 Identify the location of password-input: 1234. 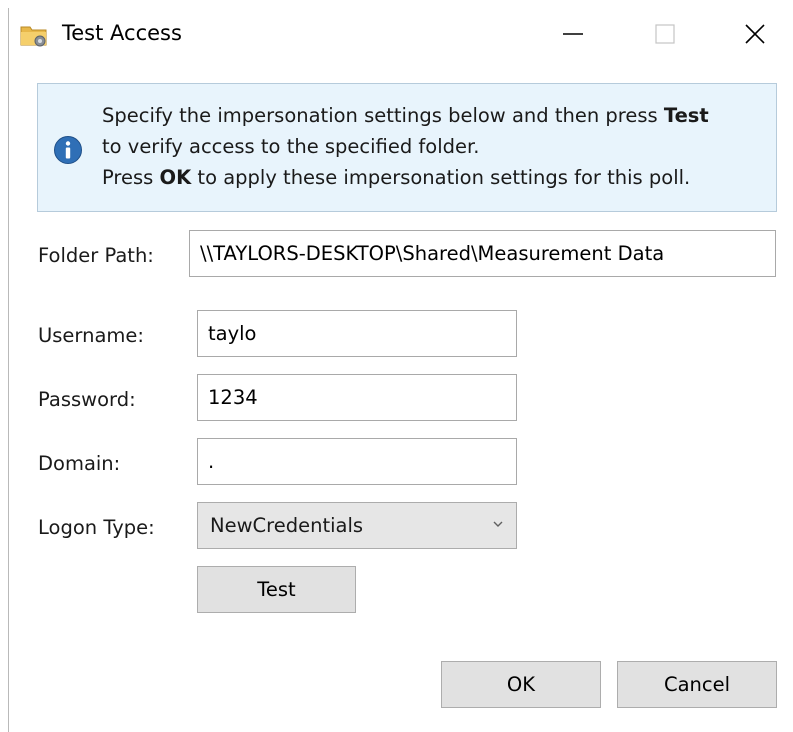
(357, 397).